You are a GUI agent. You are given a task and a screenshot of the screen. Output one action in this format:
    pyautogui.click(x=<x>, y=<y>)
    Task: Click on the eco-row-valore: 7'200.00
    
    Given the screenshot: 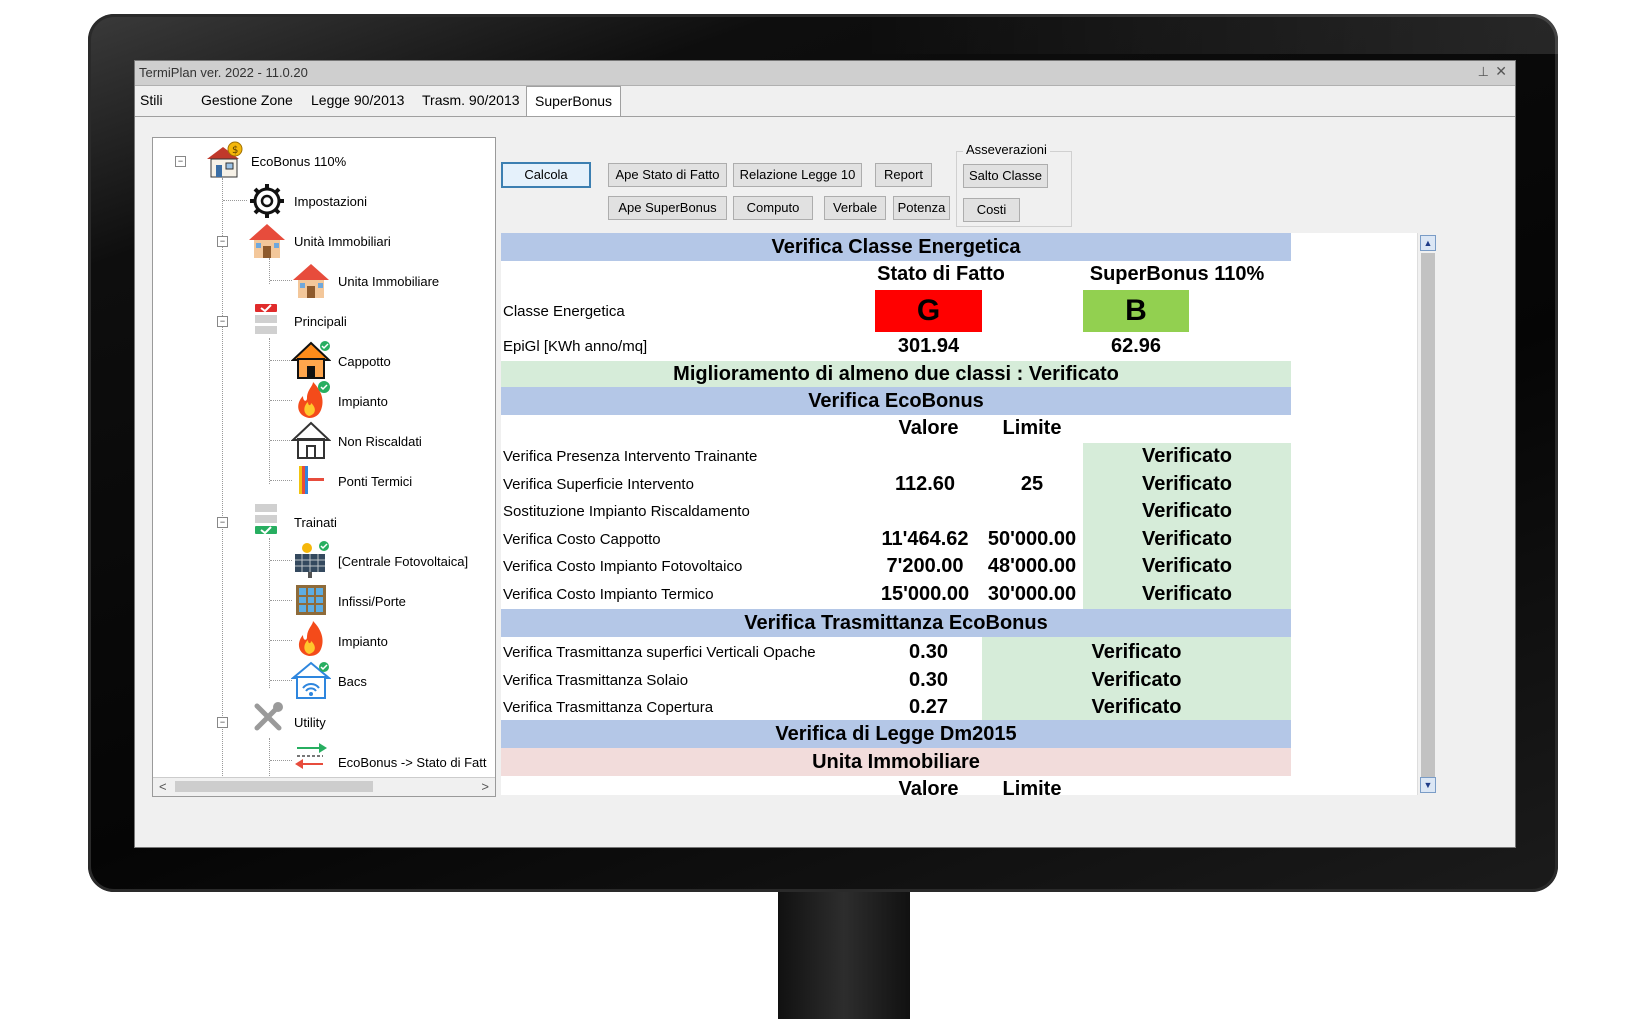 What is the action you would take?
    pyautogui.click(x=925, y=566)
    